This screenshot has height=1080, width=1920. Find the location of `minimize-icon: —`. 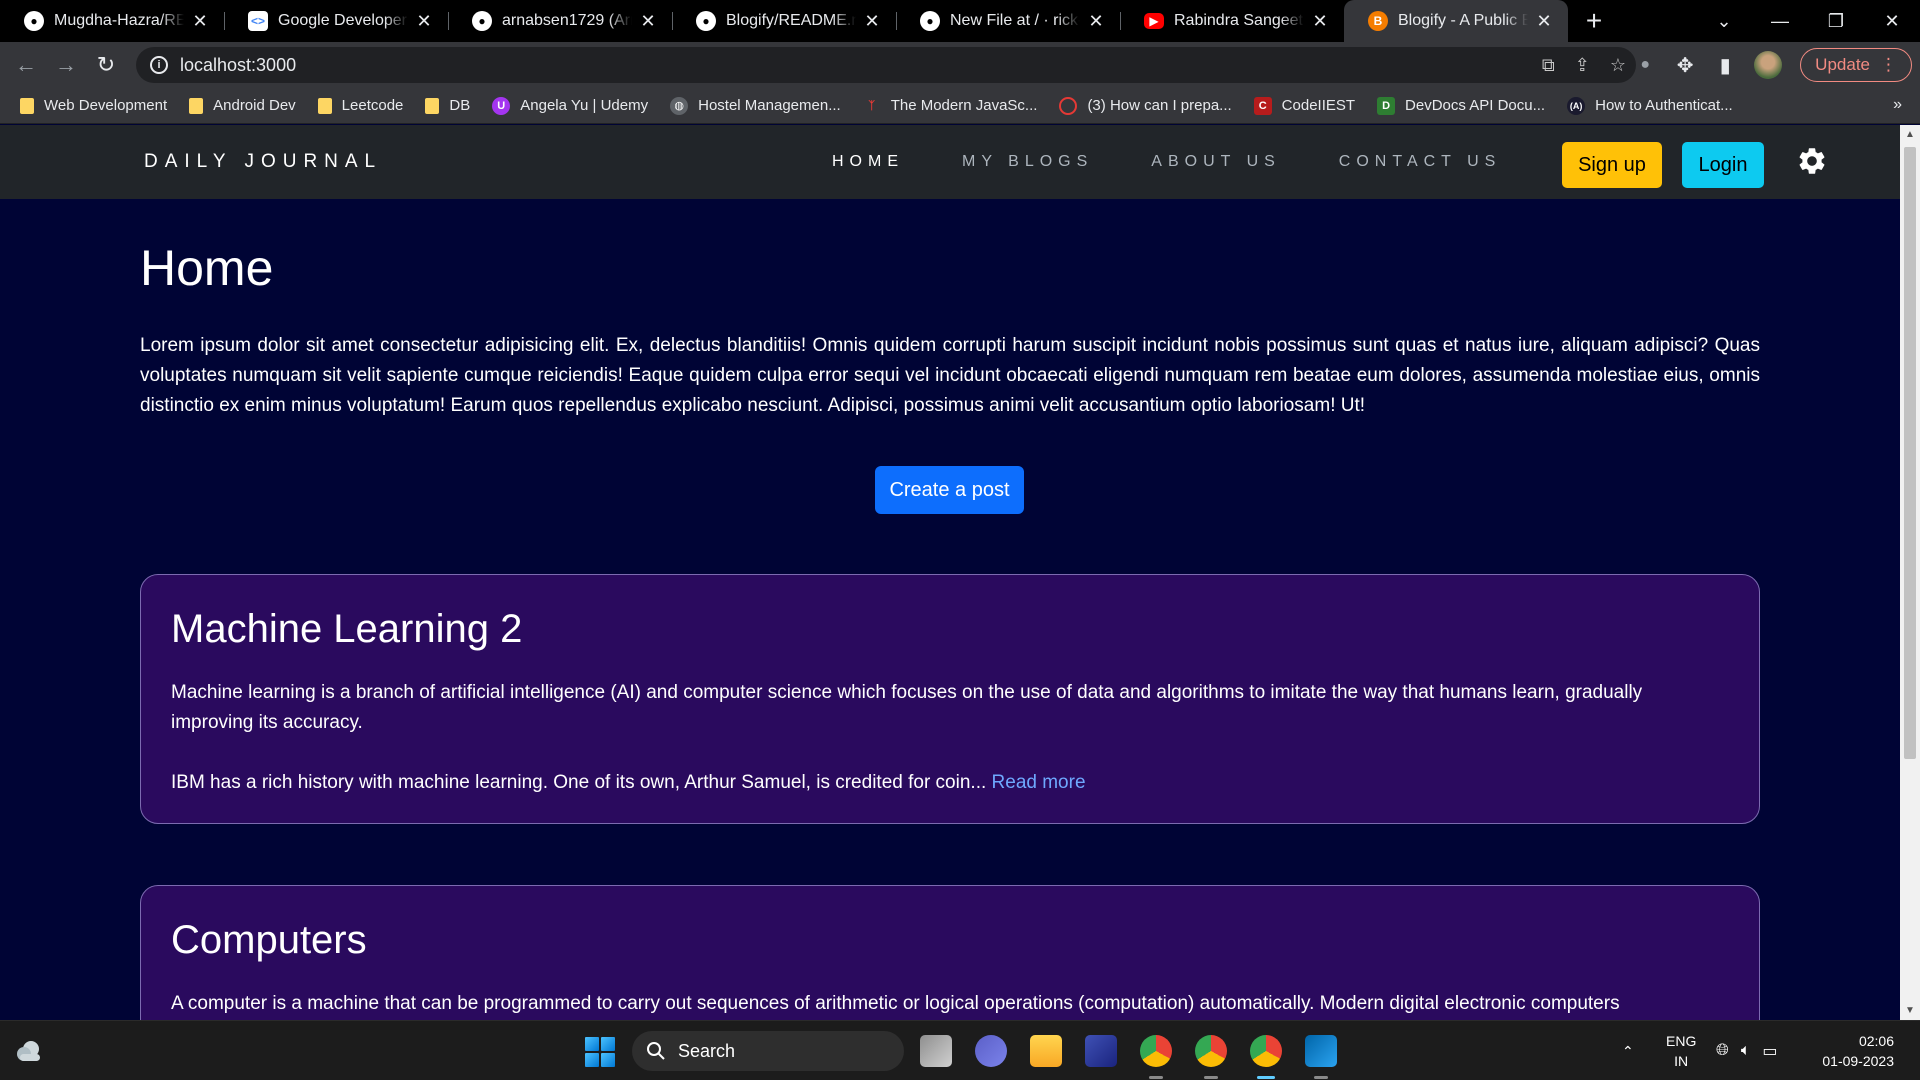

minimize-icon: — is located at coordinates (1780, 21).